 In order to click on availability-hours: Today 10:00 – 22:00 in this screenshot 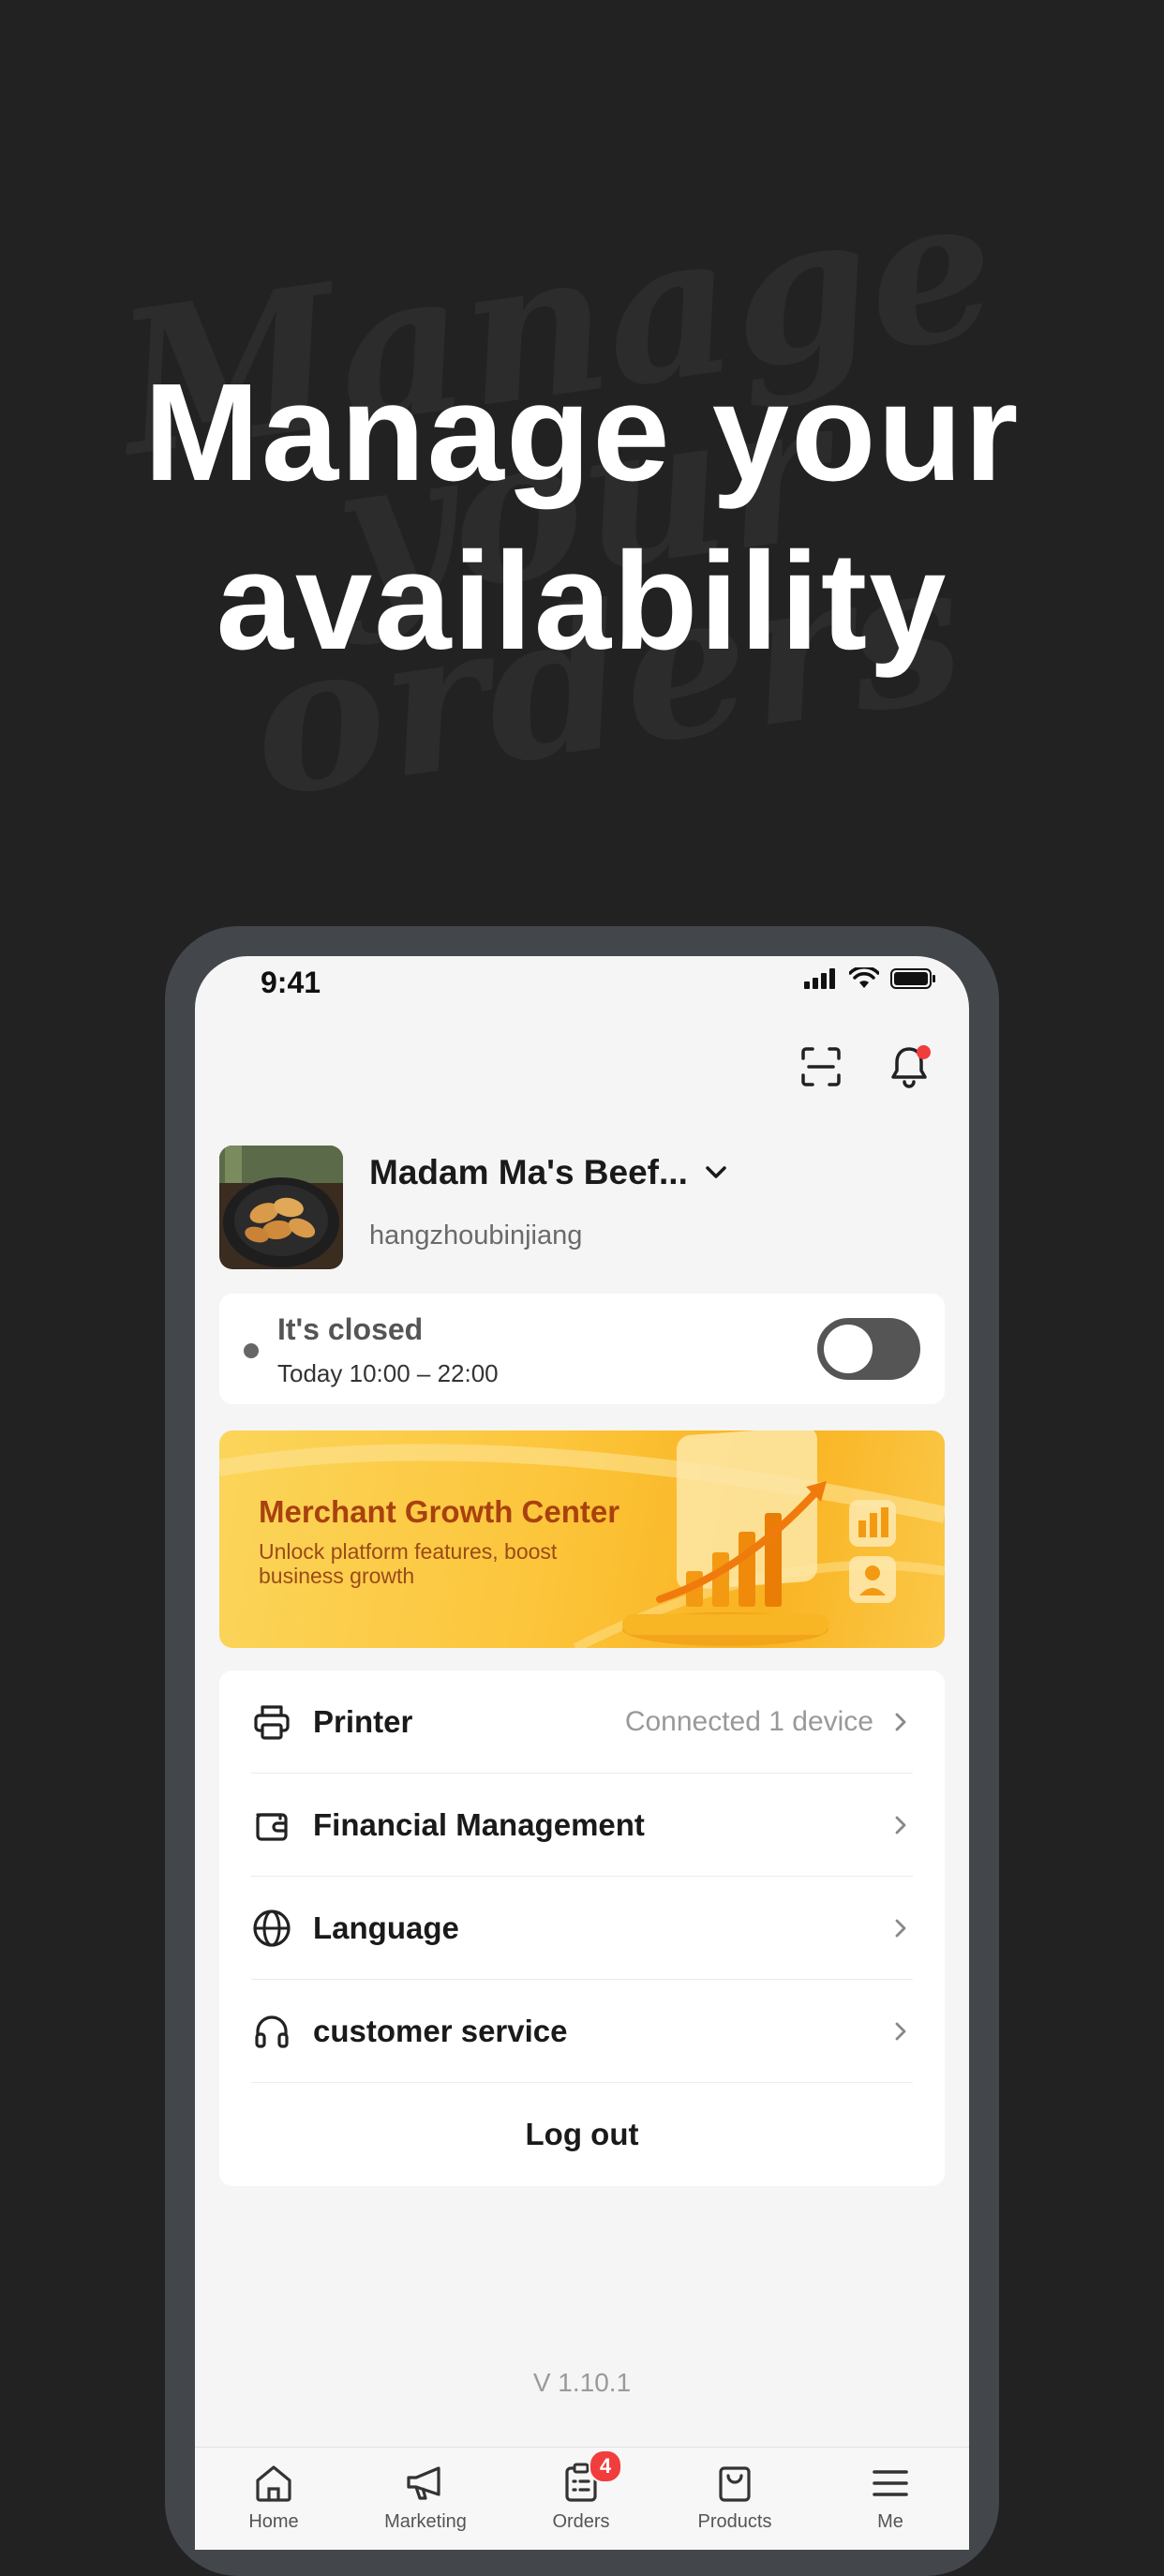, I will do `click(388, 1373)`.